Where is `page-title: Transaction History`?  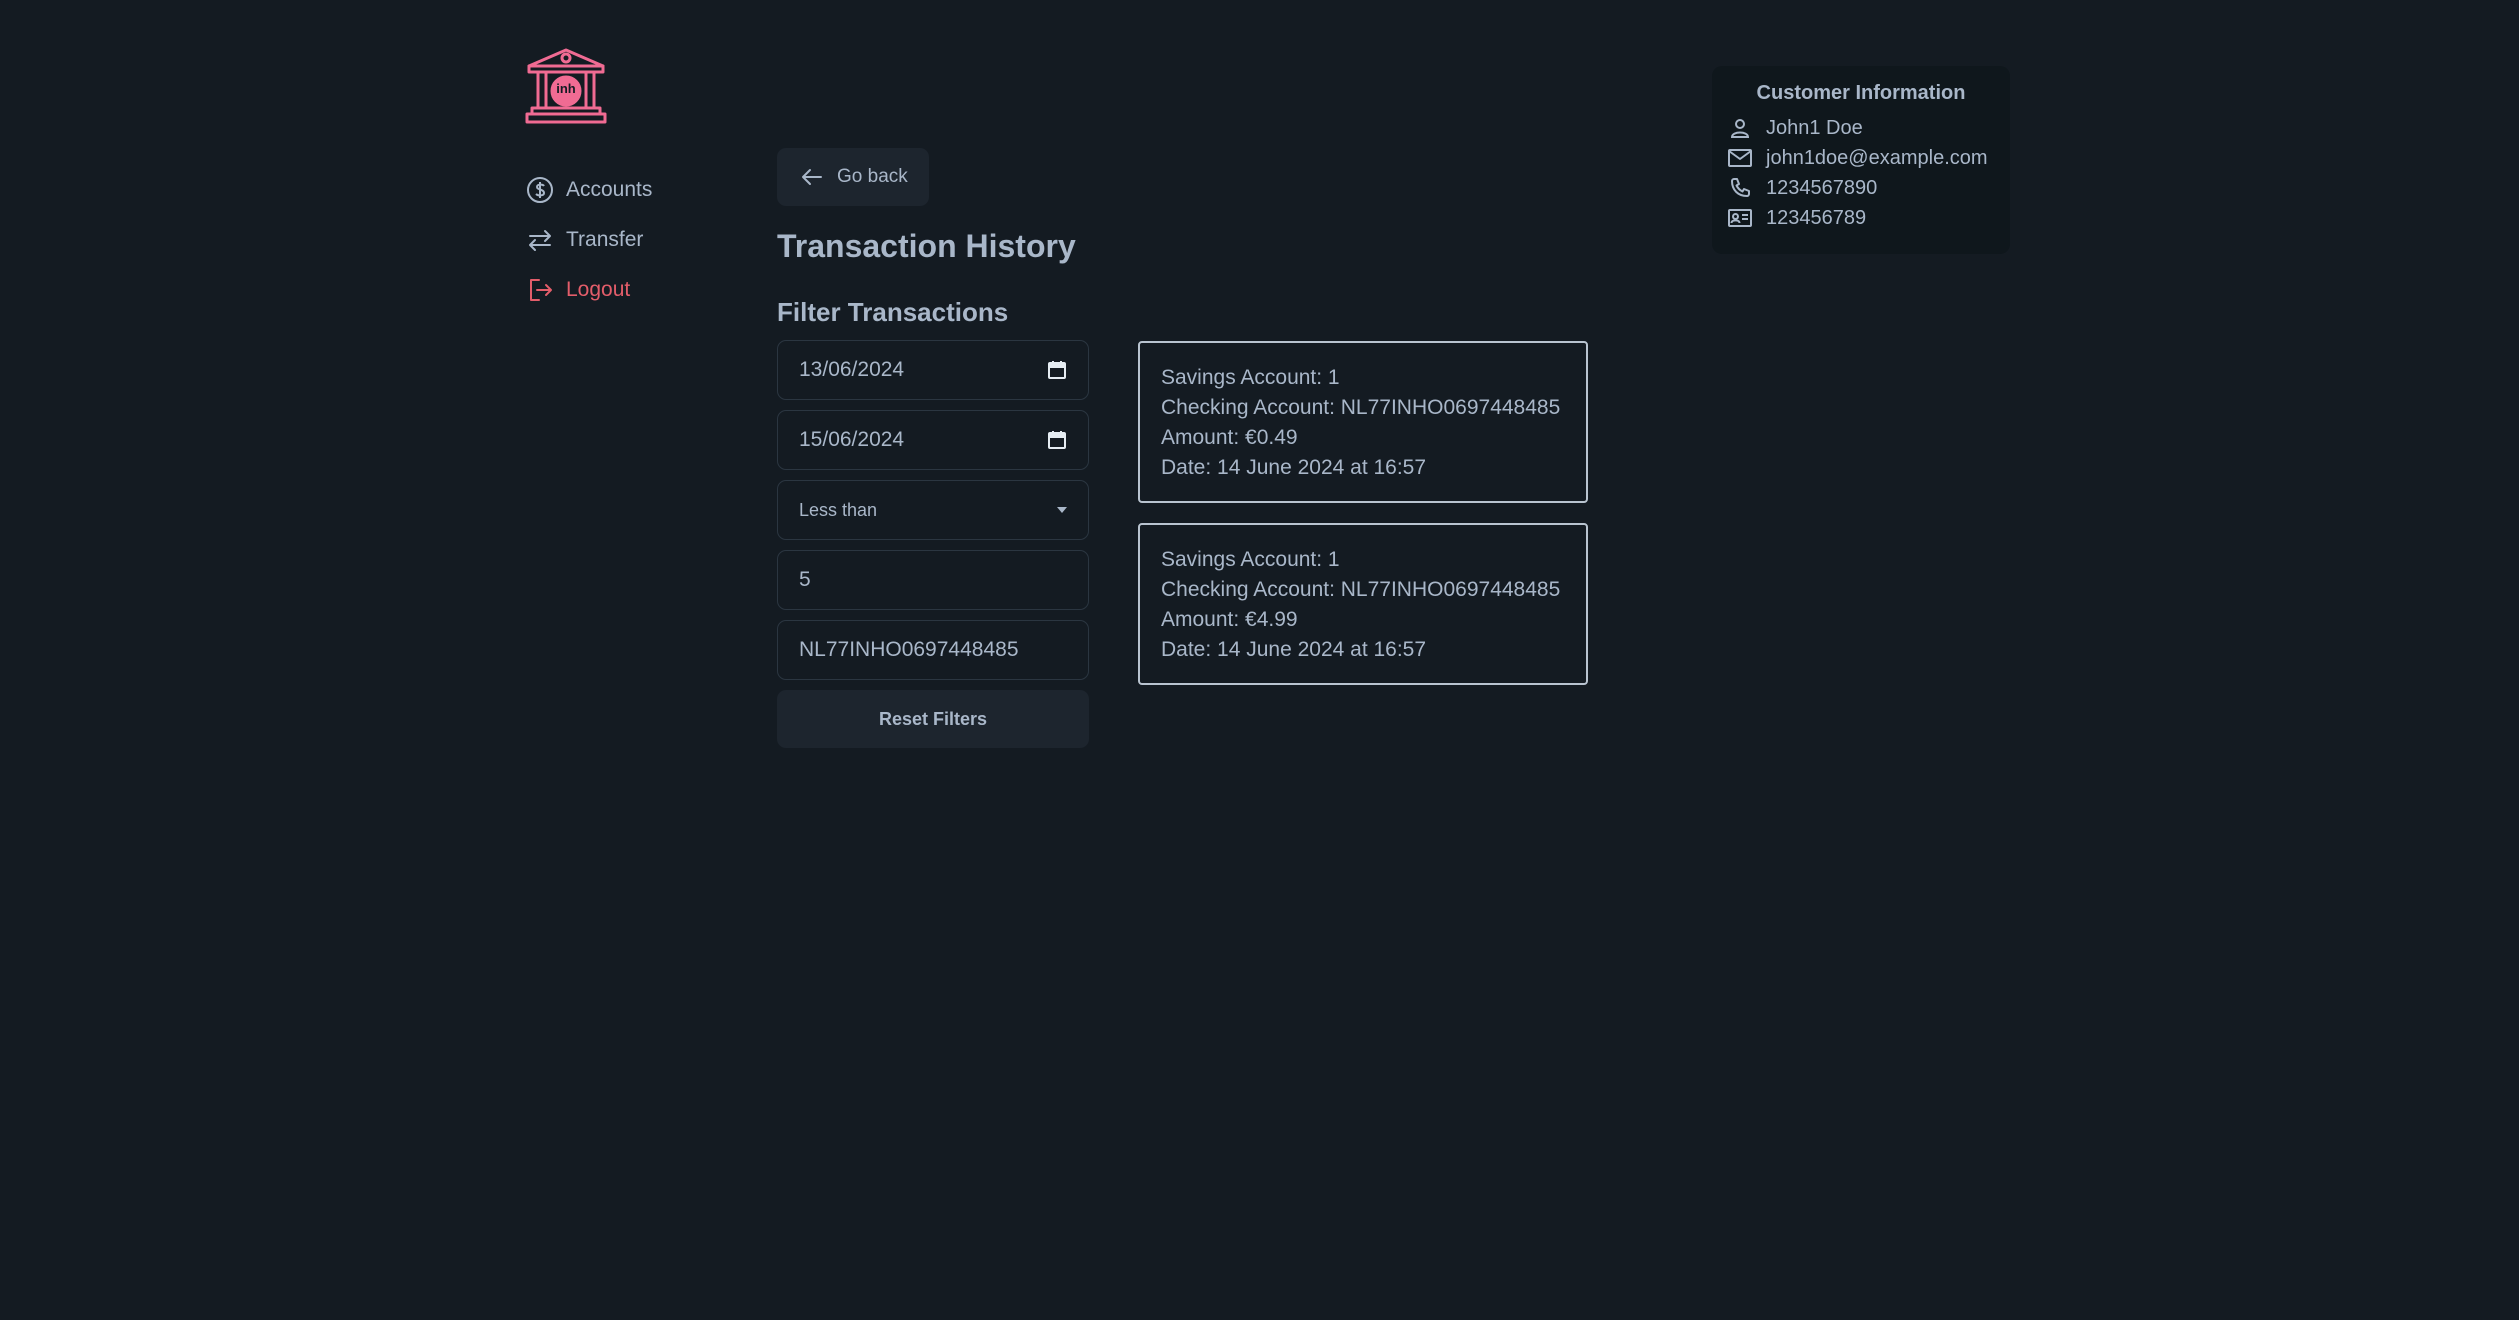
page-title: Transaction History is located at coordinates (926, 246).